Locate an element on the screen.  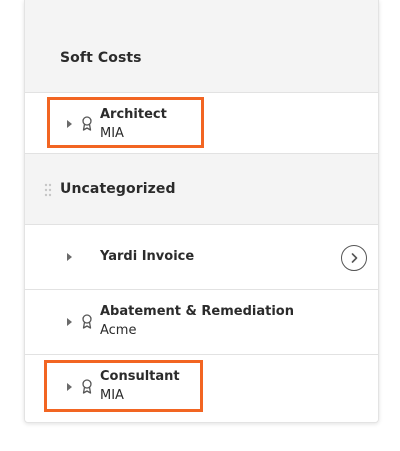
group-title: Soft Costs is located at coordinates (101, 58).